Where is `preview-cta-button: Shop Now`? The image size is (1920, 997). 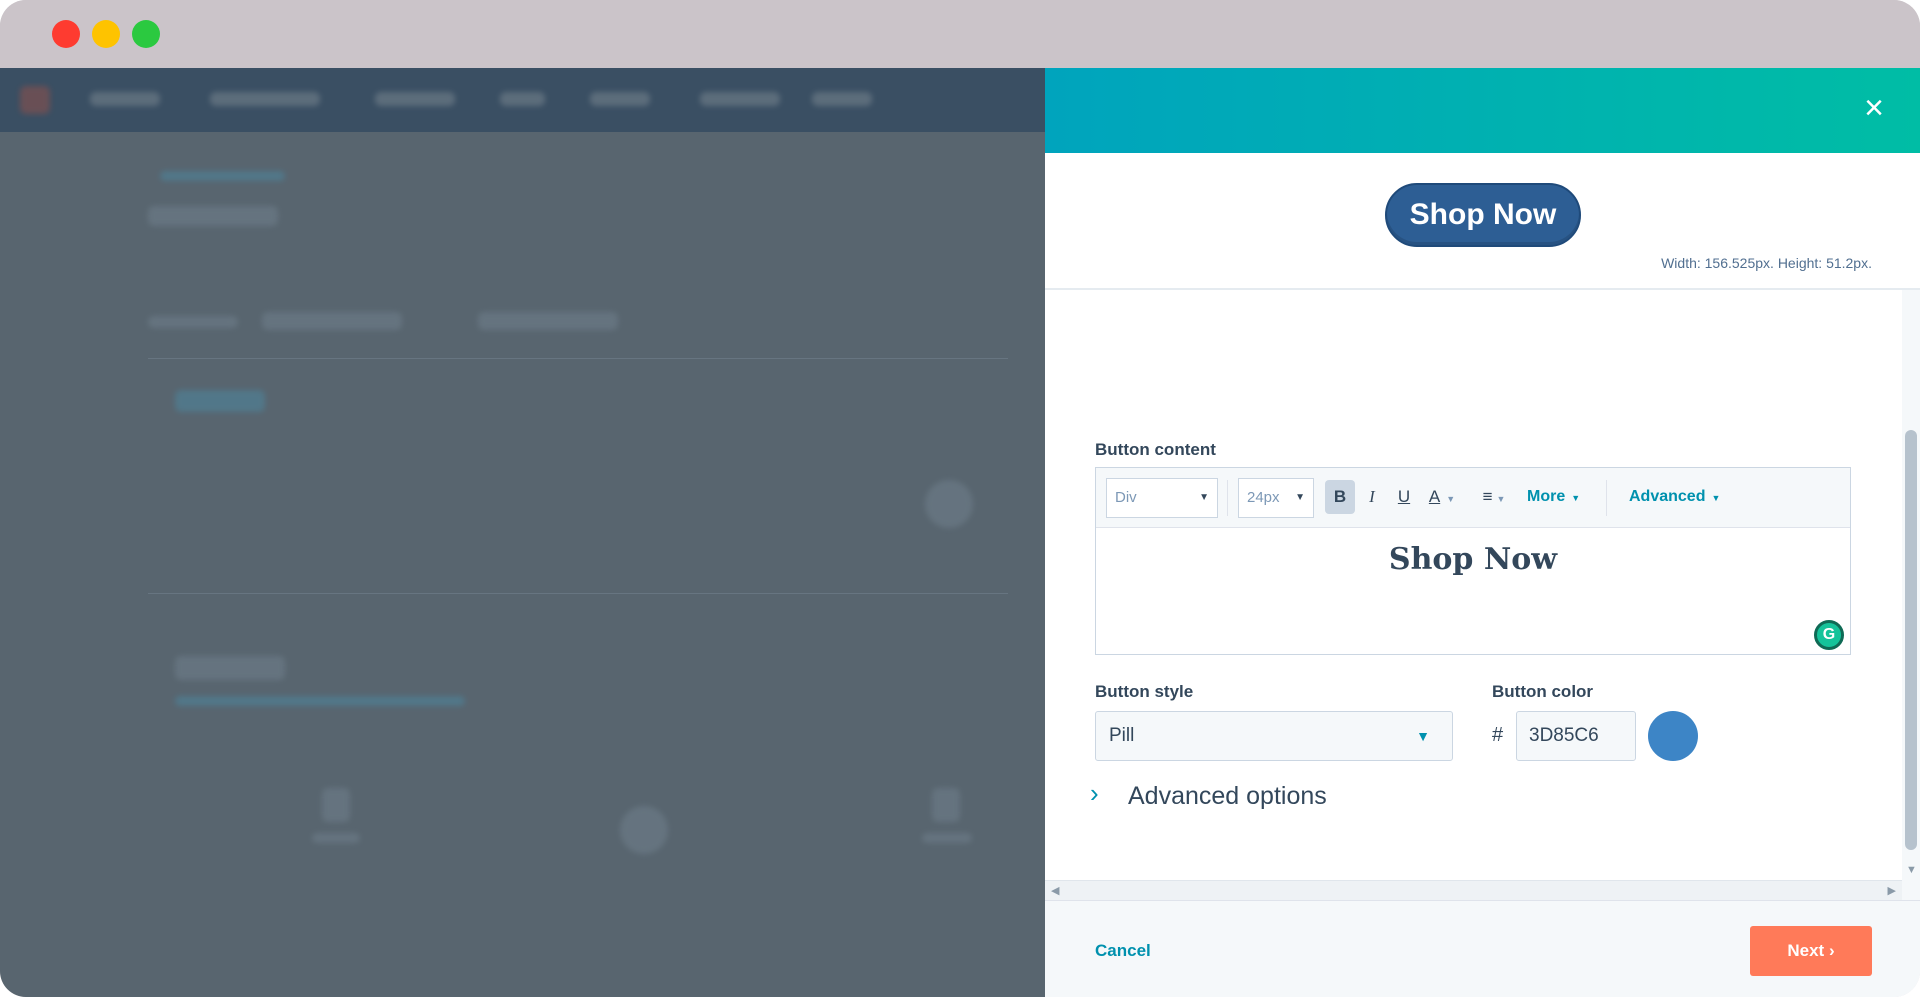
preview-cta-button: Shop Now is located at coordinates (1483, 215).